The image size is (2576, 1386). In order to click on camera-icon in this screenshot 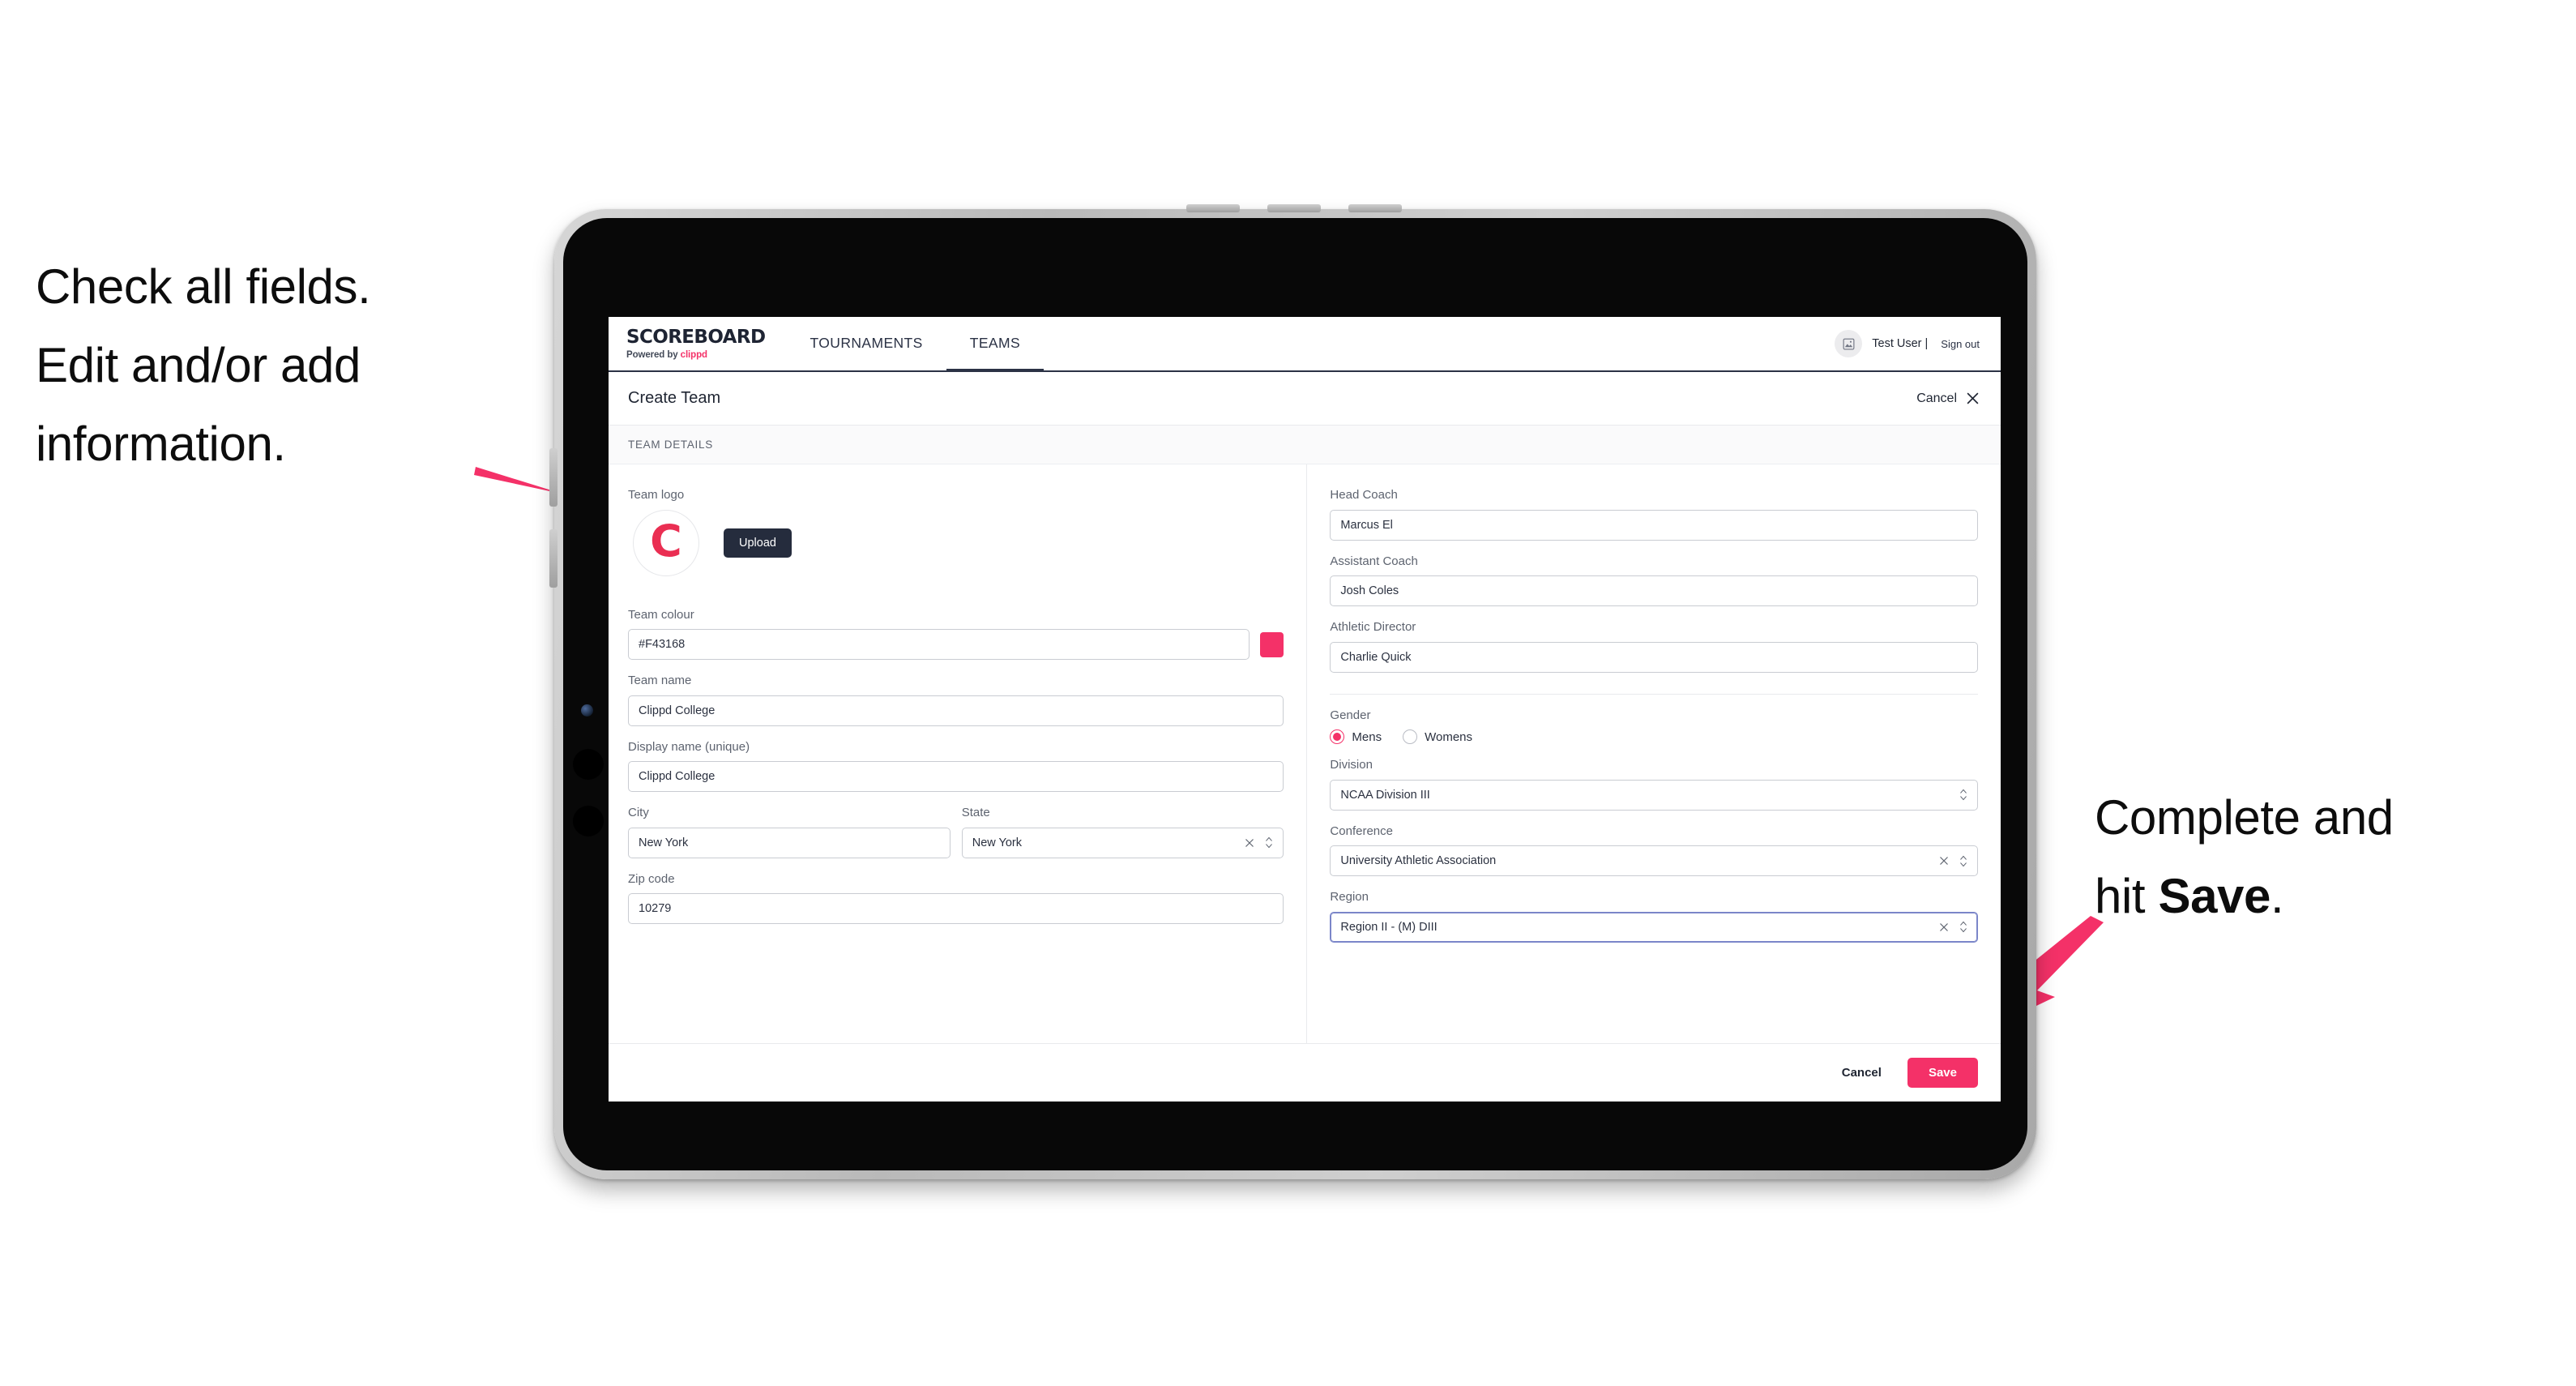, I will do `click(587, 710)`.